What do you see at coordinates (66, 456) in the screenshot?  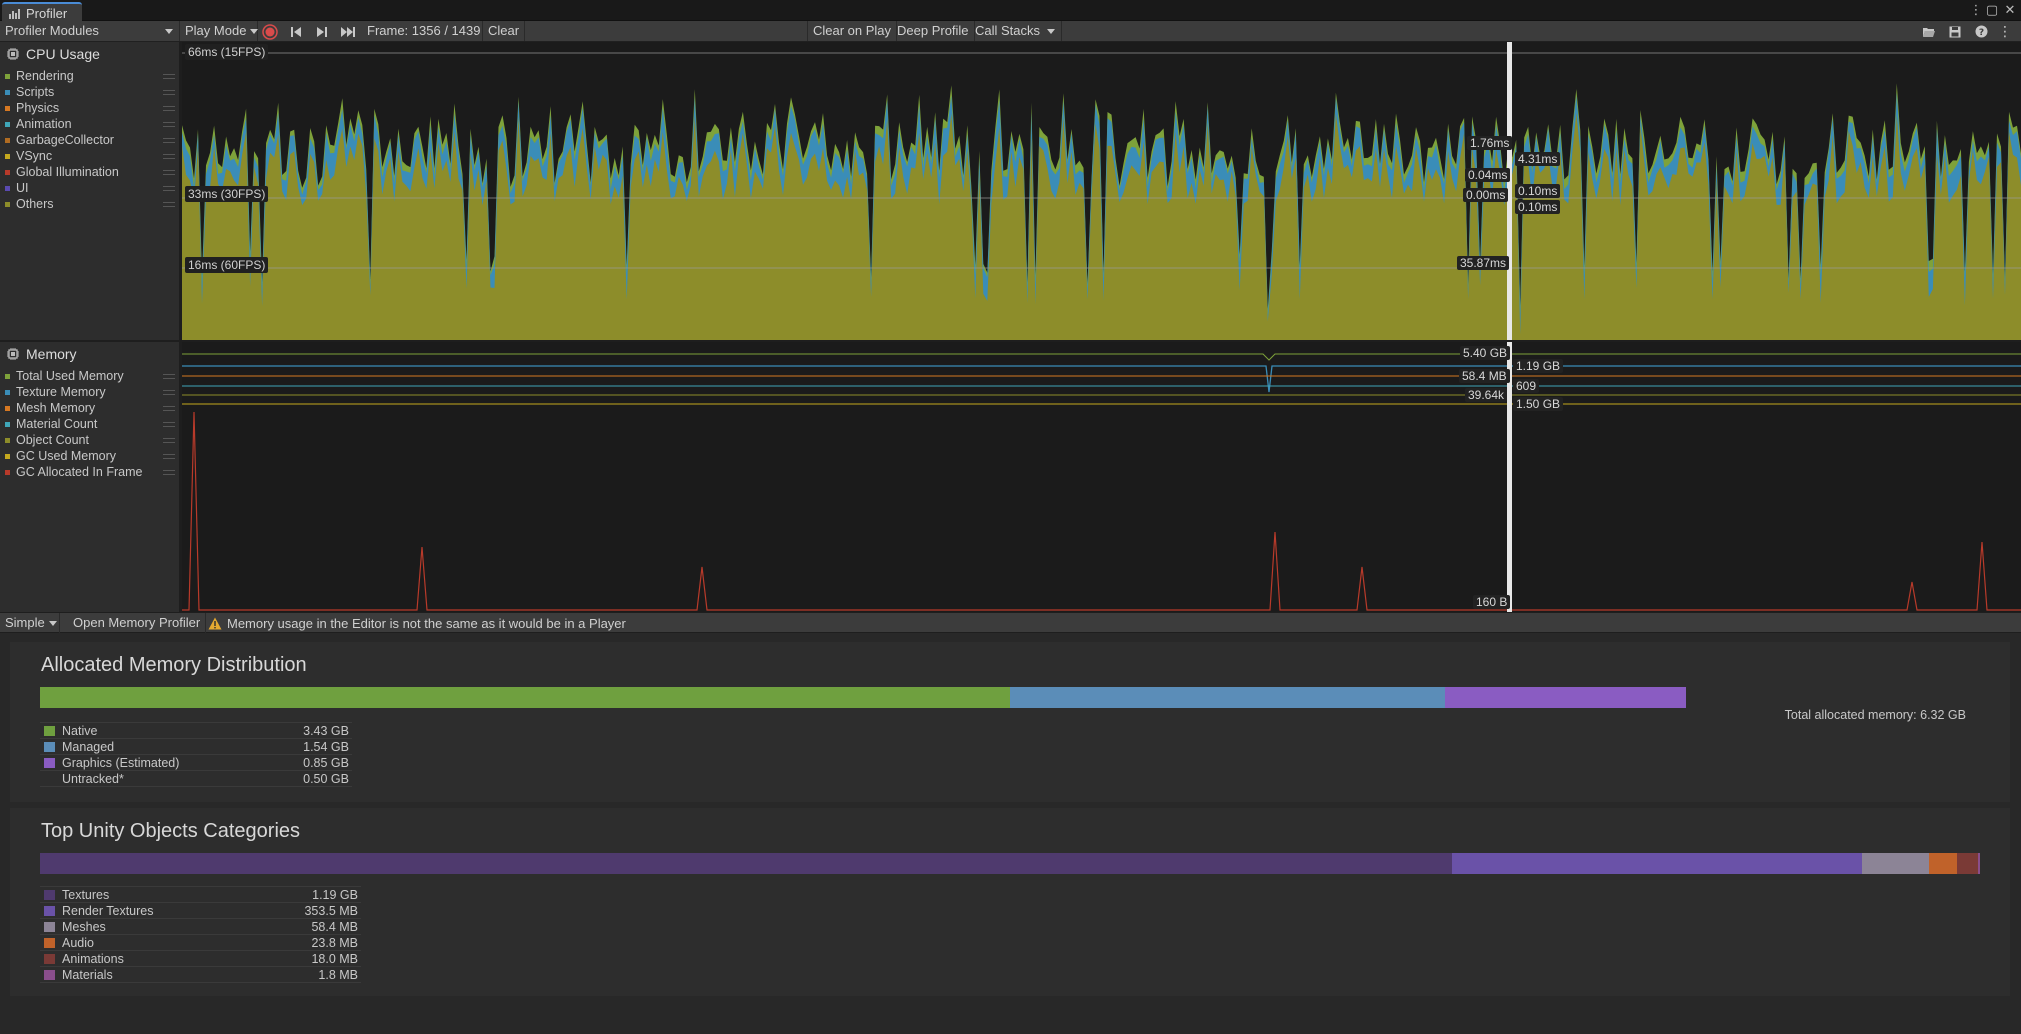 I see `legend-label: GC Used Memory` at bounding box center [66, 456].